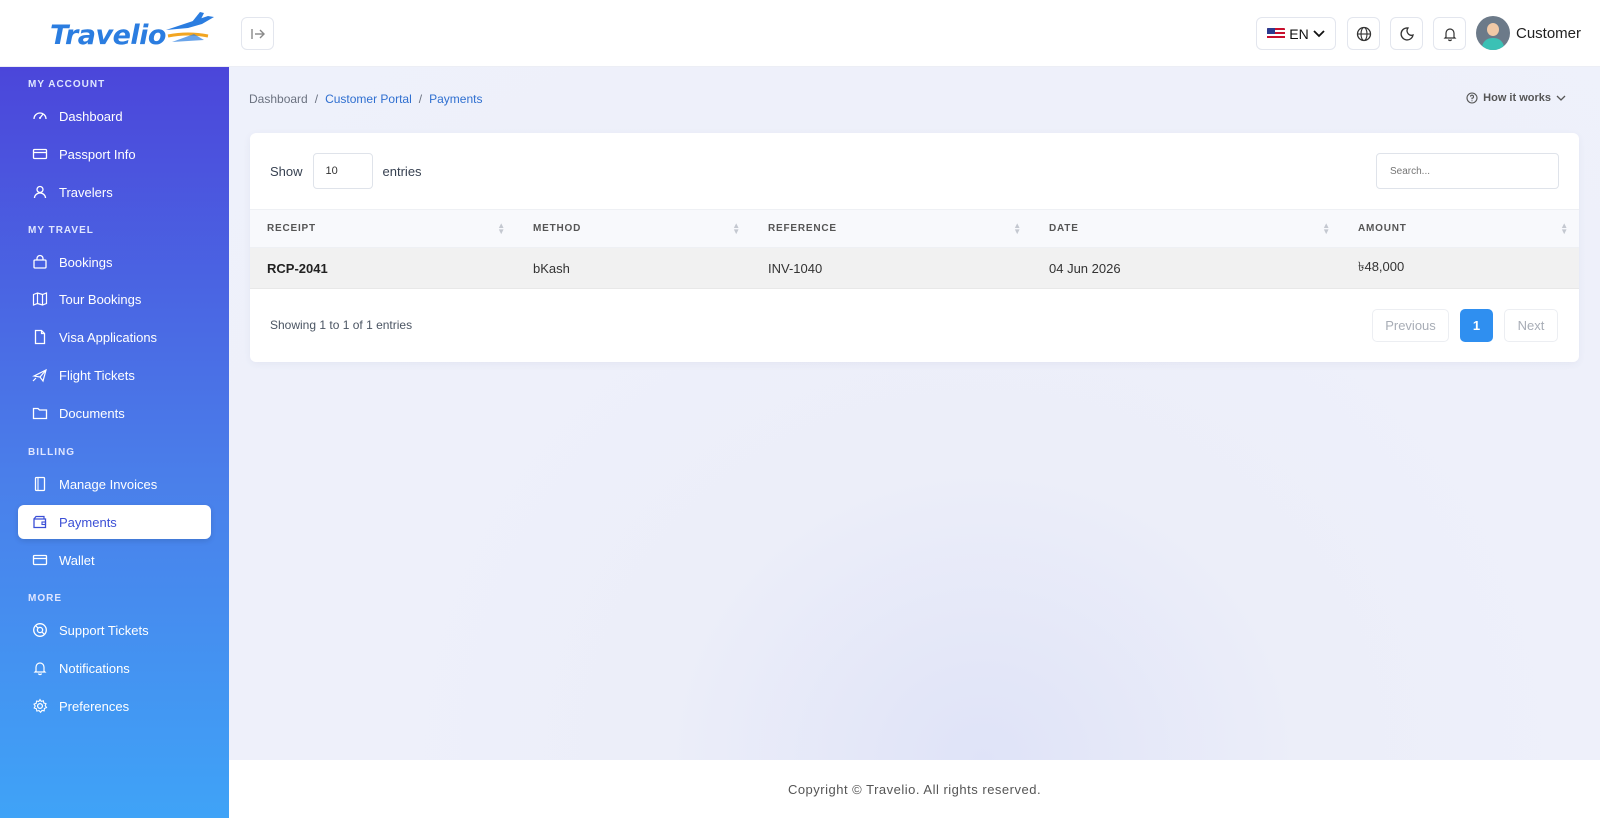 The image size is (1600, 818). I want to click on sidebar-item-bookings: Bookings, so click(114, 262).